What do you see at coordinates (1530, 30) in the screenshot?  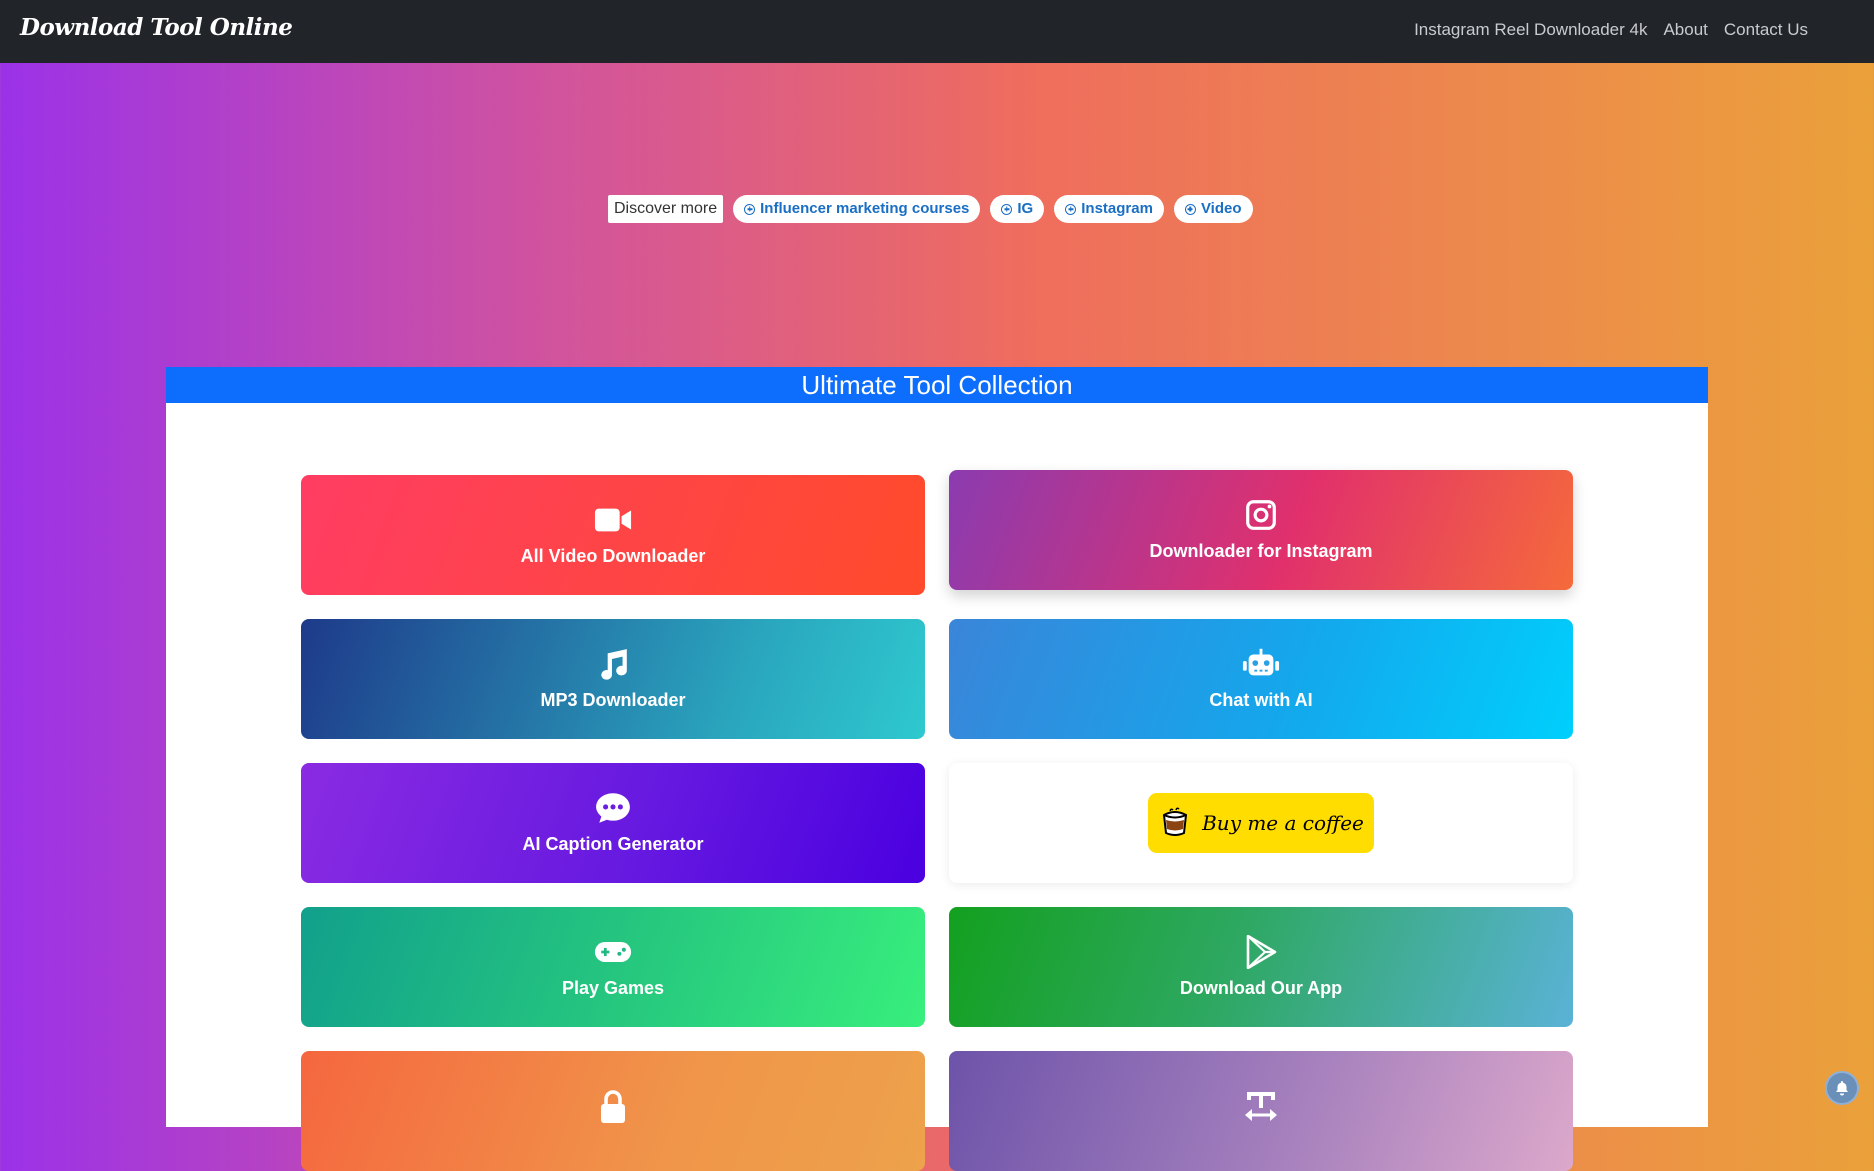 I see `nav-link-reel-downloader: Instagram Reel Downloader 4k` at bounding box center [1530, 30].